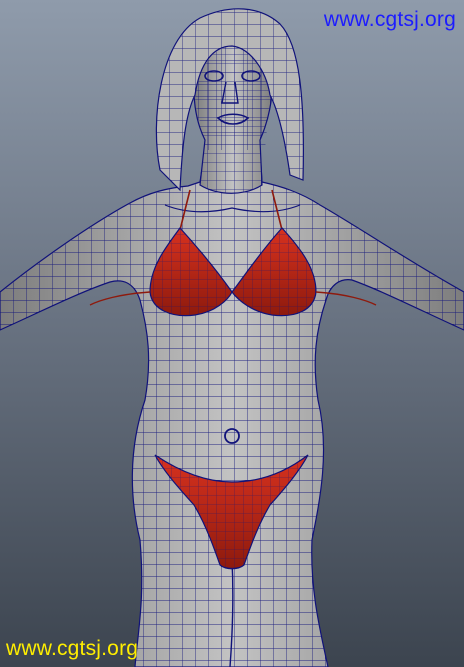 The height and width of the screenshot is (667, 464). What do you see at coordinates (389, 19) in the screenshot?
I see `watermark-top: www.cgtsj.org` at bounding box center [389, 19].